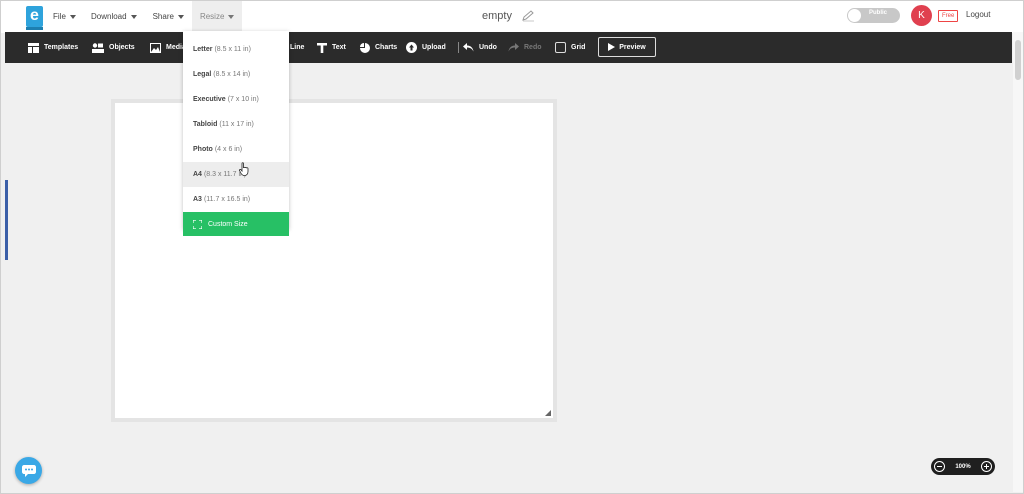  Describe the element at coordinates (122, 47) in the screenshot. I see `objects-label: Objects` at that location.